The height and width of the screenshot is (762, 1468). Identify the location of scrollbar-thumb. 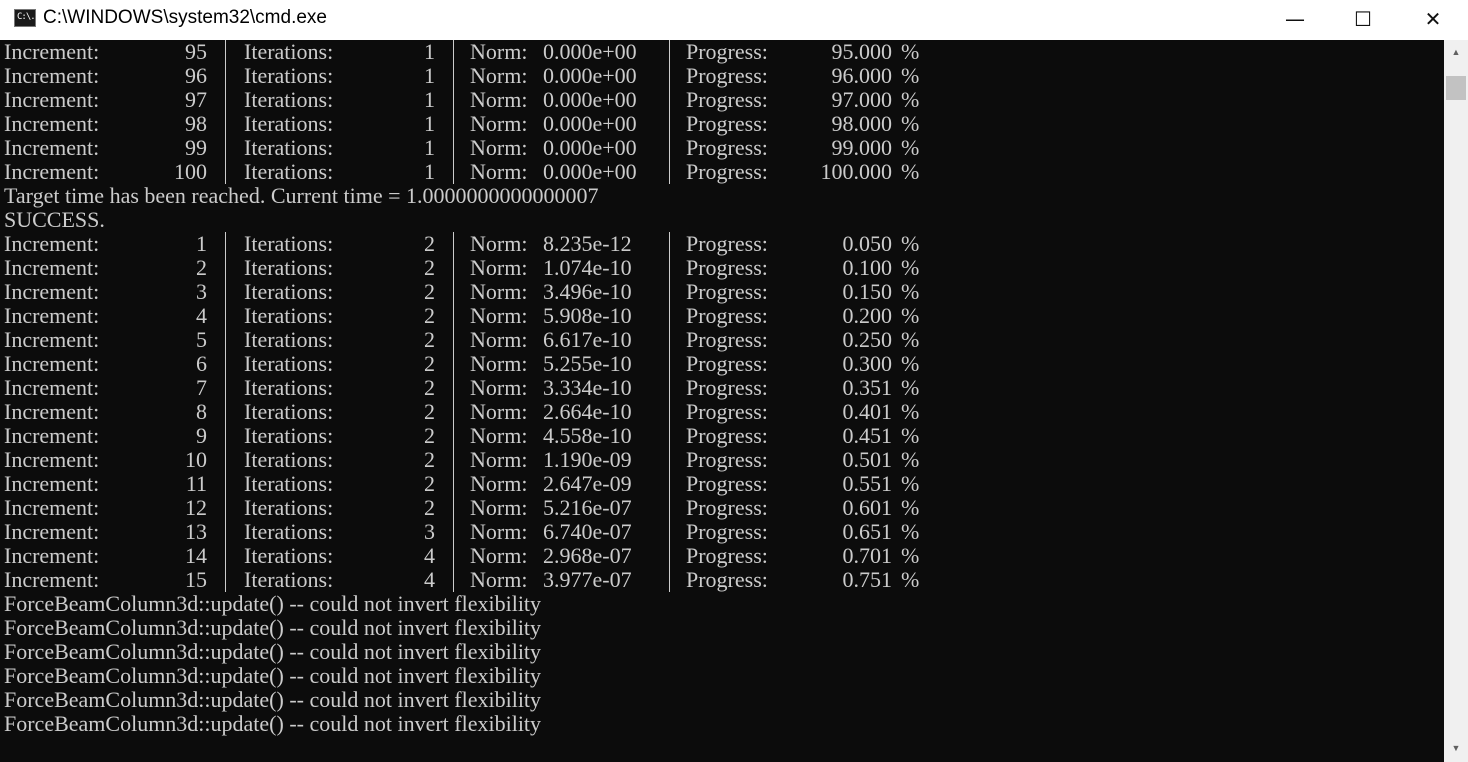
(1456, 88).